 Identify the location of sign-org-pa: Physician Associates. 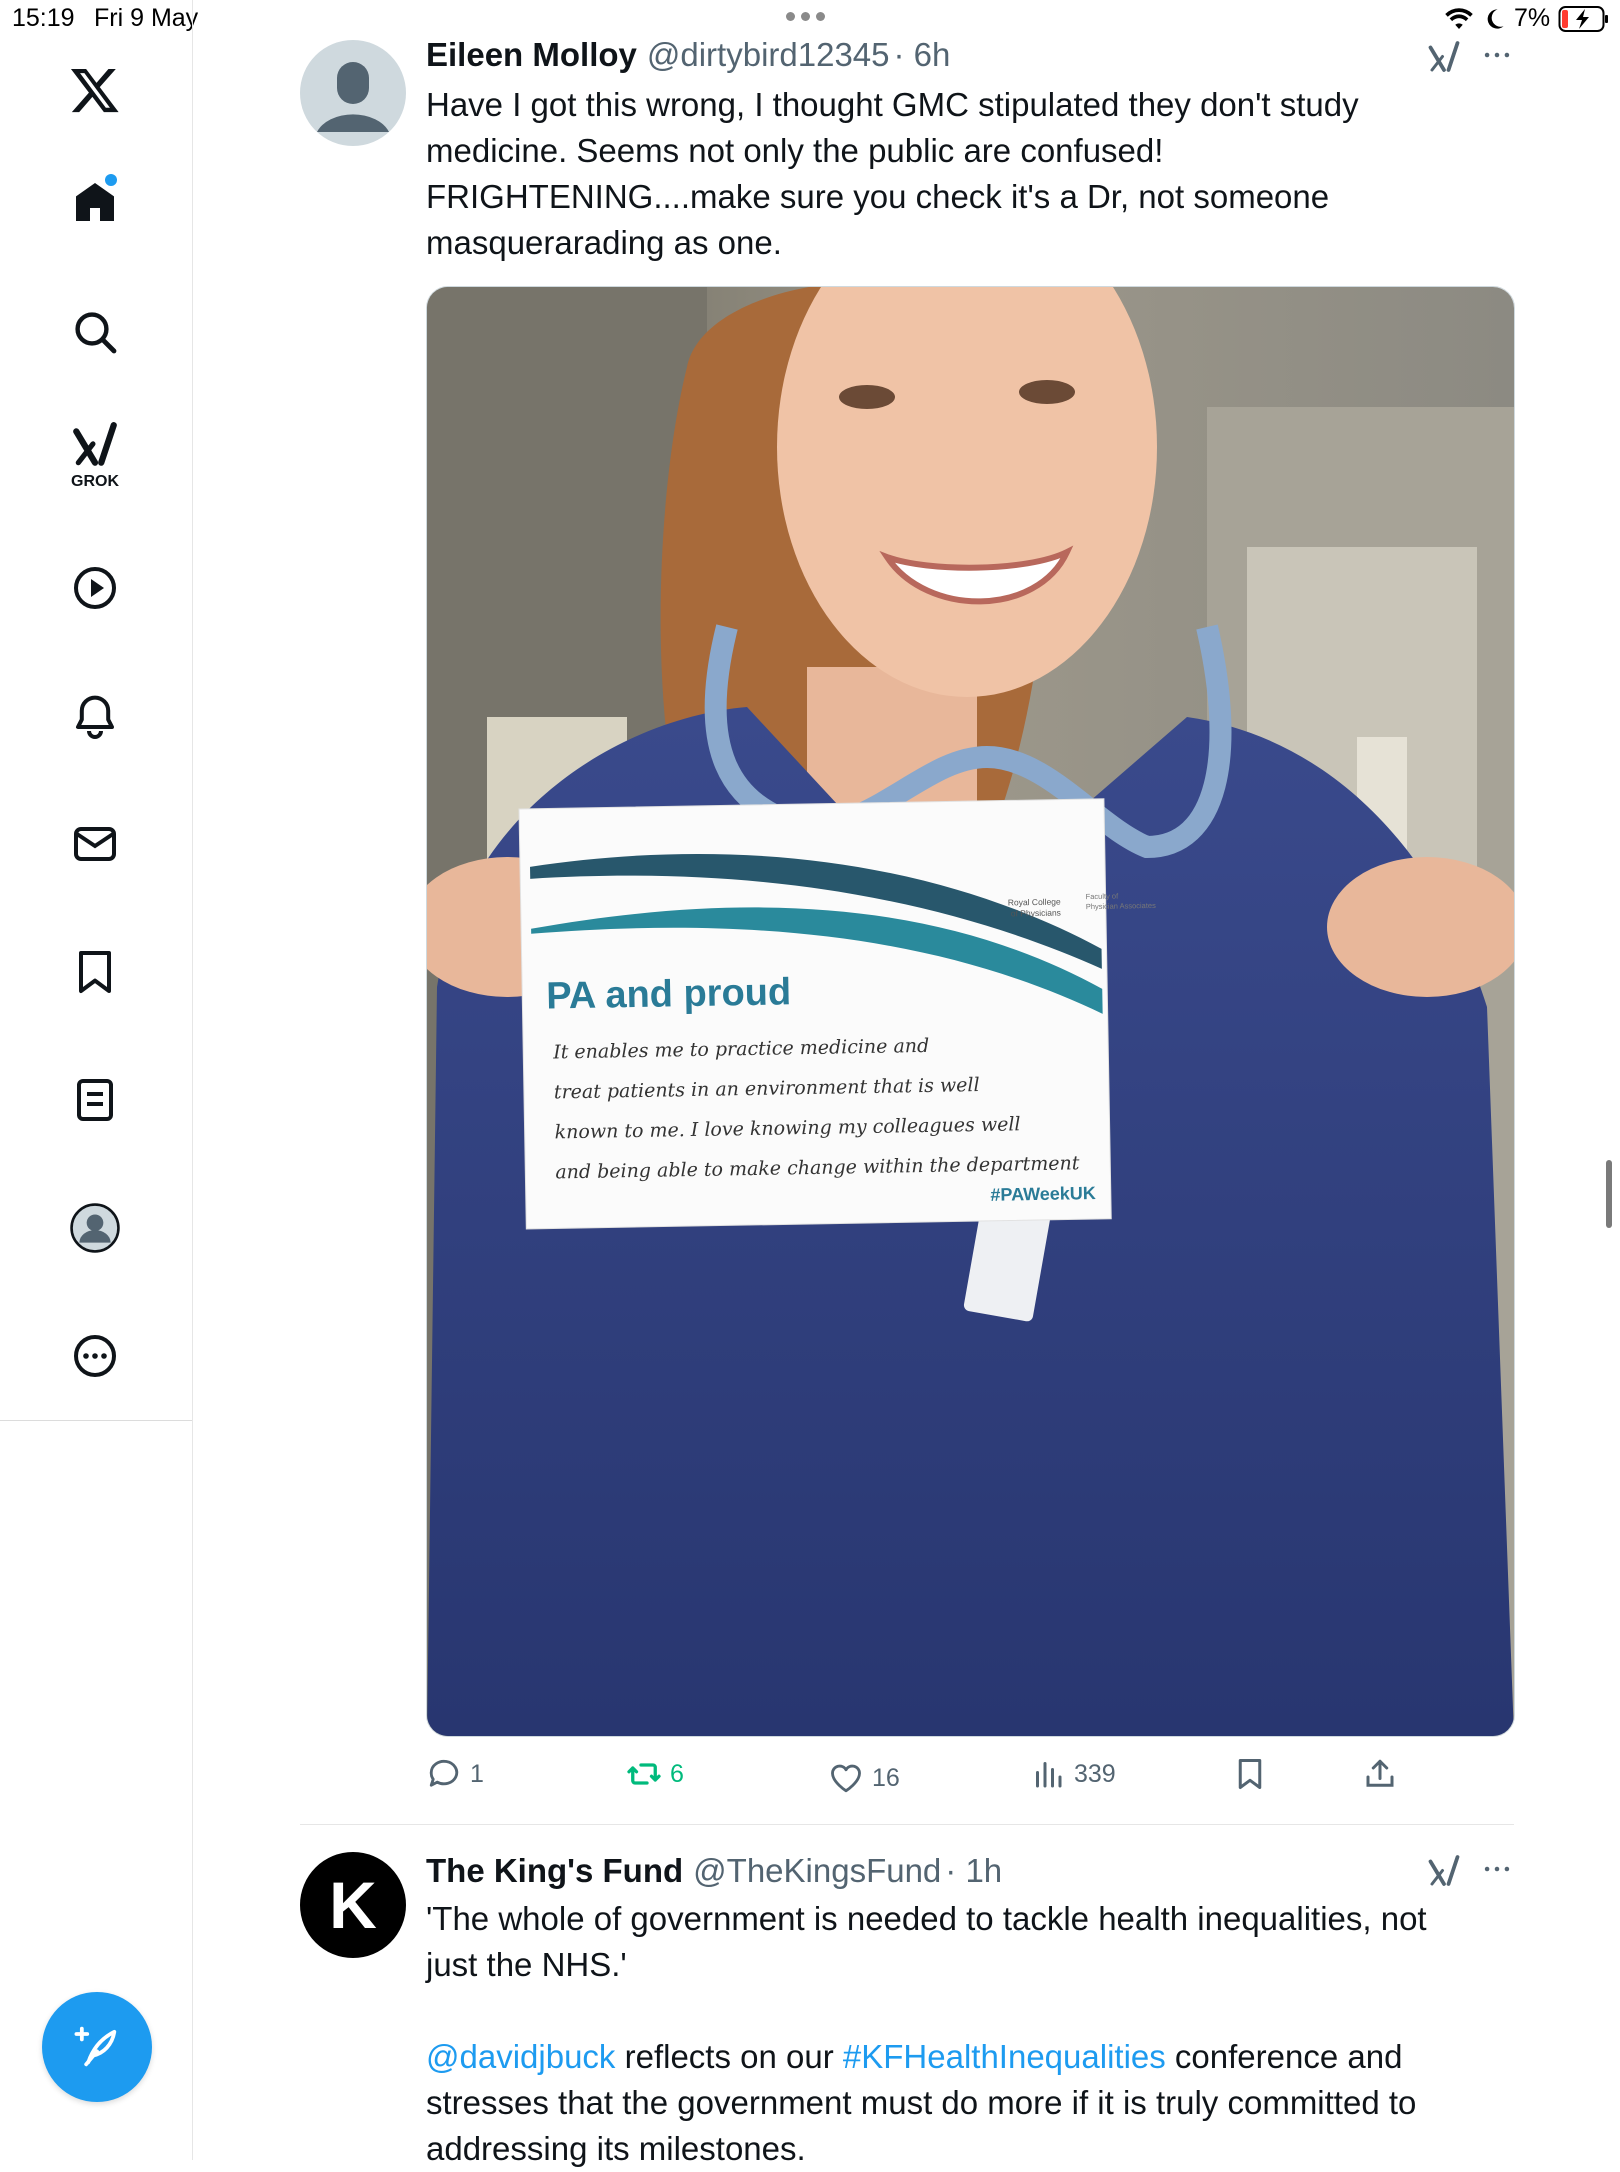
(1121, 906).